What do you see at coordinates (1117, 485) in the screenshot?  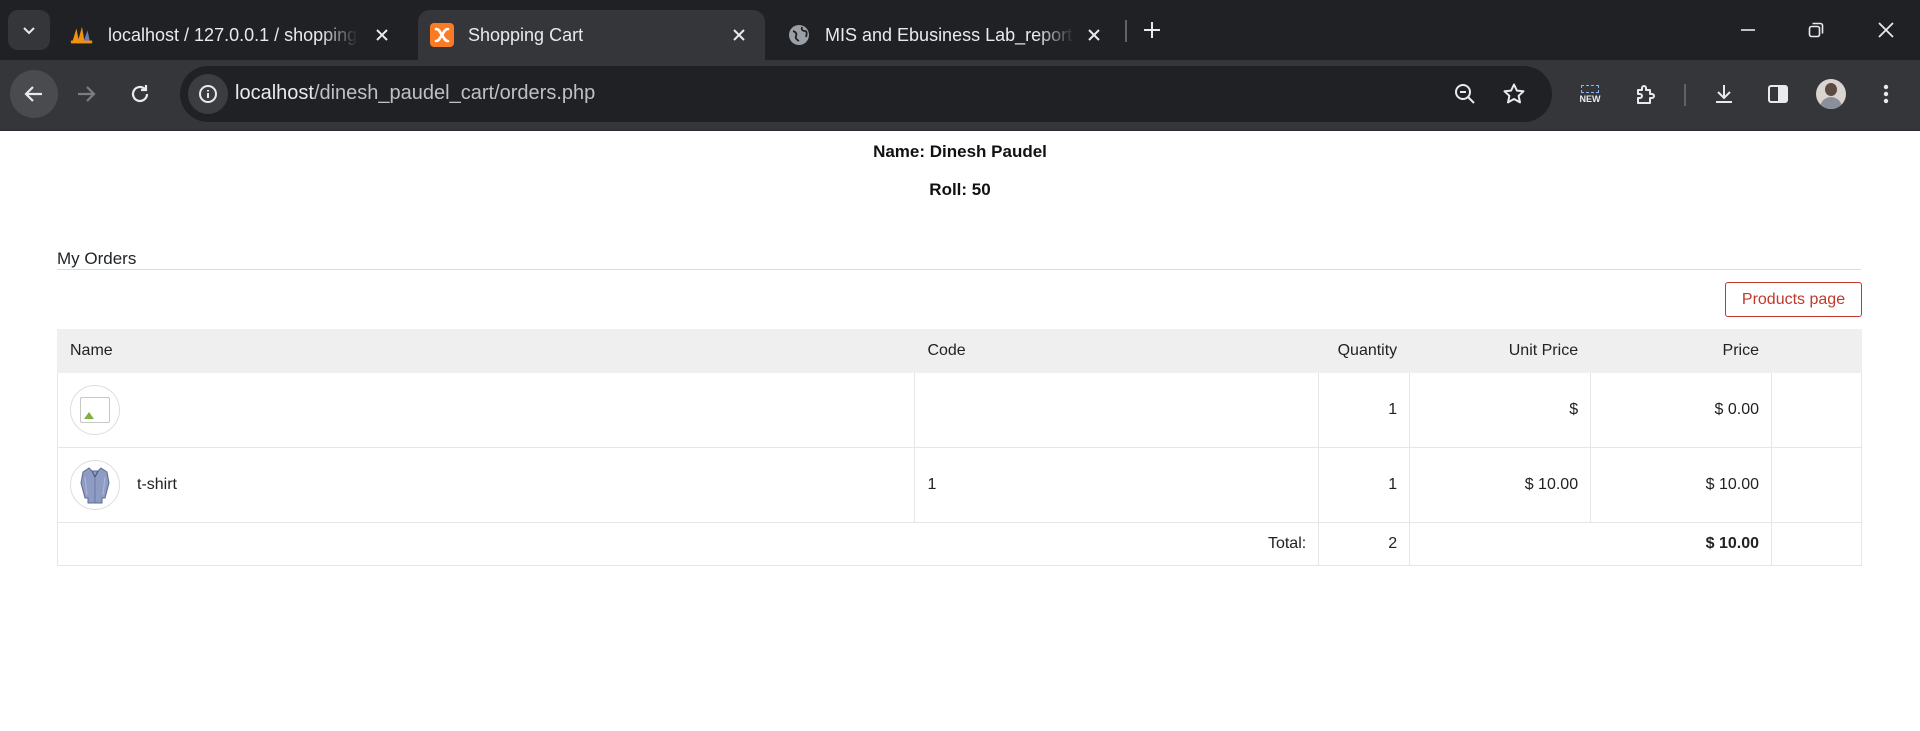 I see `cell-code: 1` at bounding box center [1117, 485].